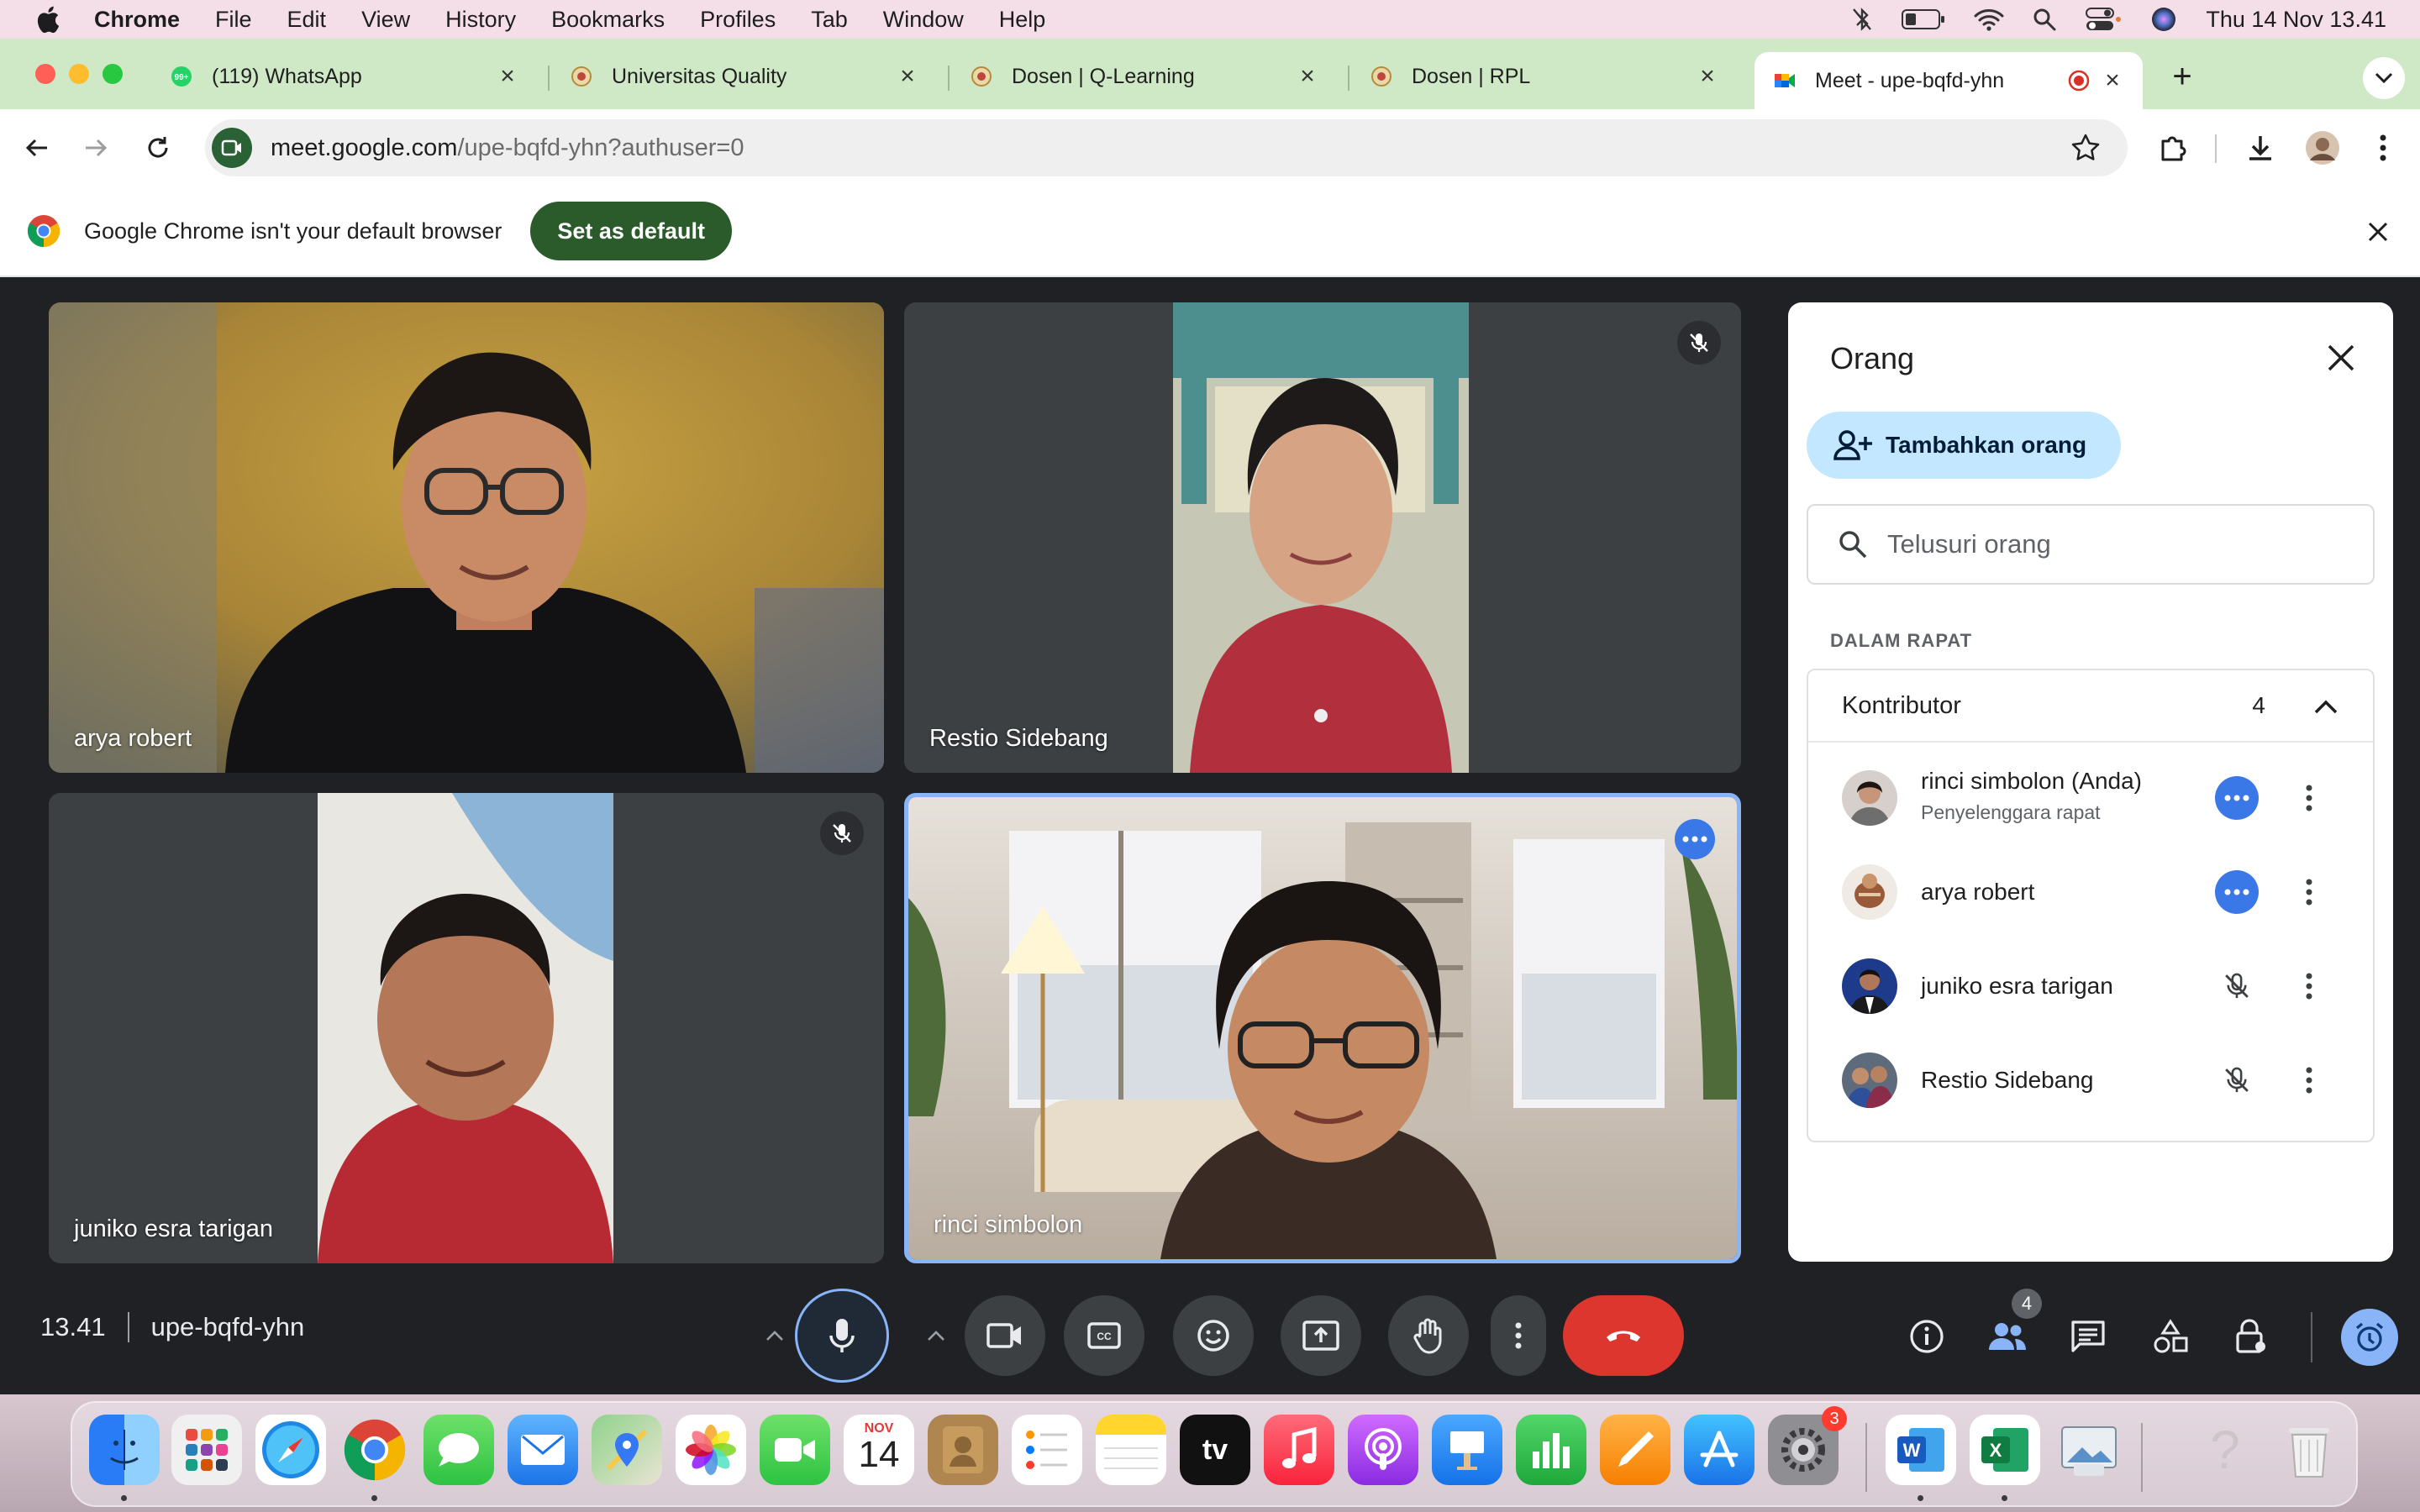  What do you see at coordinates (466, 537) in the screenshot?
I see `video-tile-arya-robert: arya robert` at bounding box center [466, 537].